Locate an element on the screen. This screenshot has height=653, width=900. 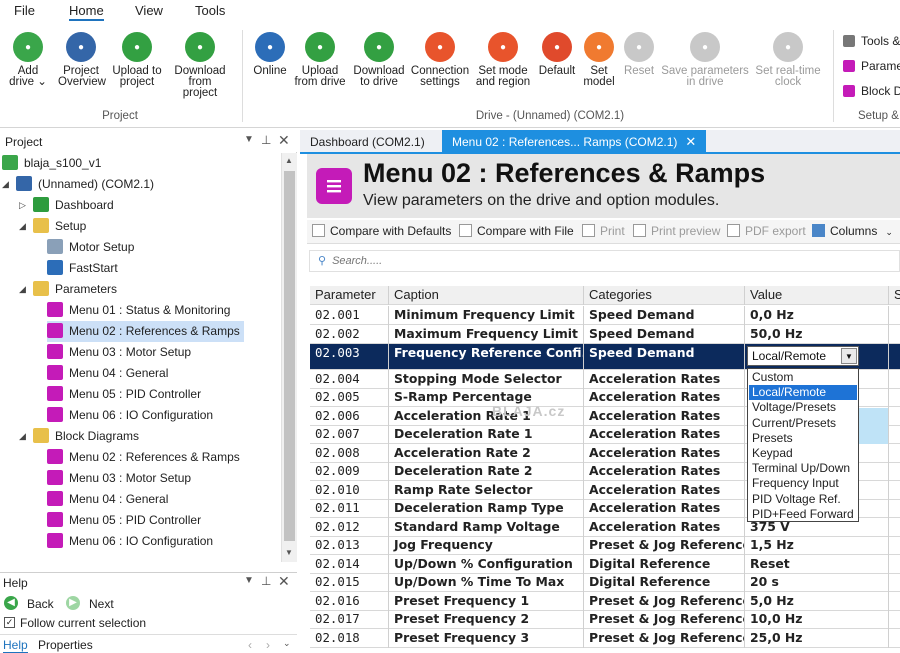
tree-expander-icon: ▷ is located at coordinates (22, 205).